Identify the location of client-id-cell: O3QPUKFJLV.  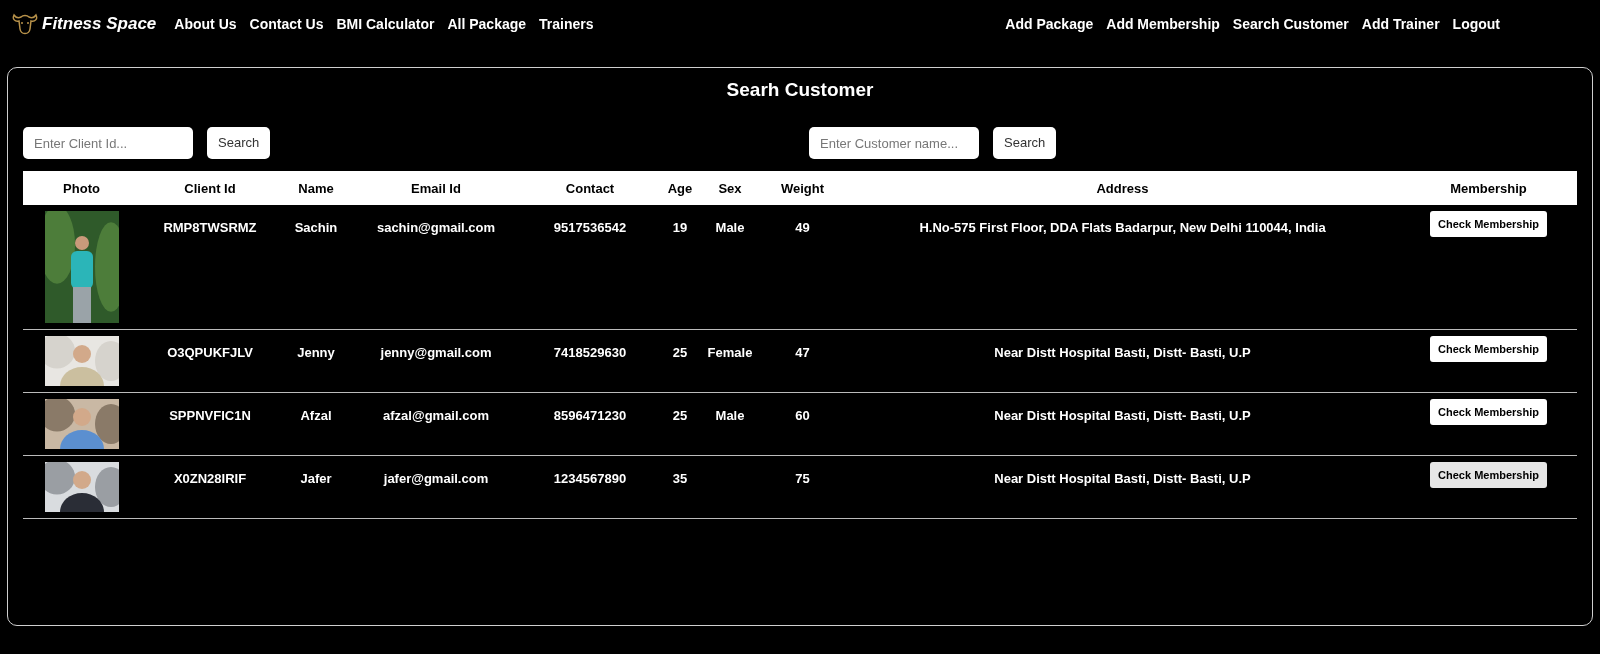
(210, 352).